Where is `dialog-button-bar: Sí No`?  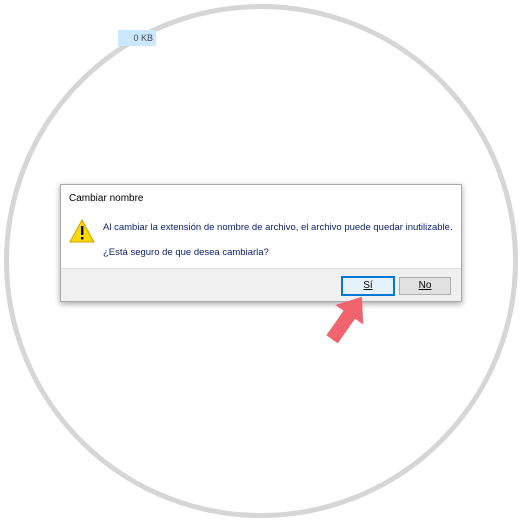
dialog-button-bar: Sí No is located at coordinates (261, 284).